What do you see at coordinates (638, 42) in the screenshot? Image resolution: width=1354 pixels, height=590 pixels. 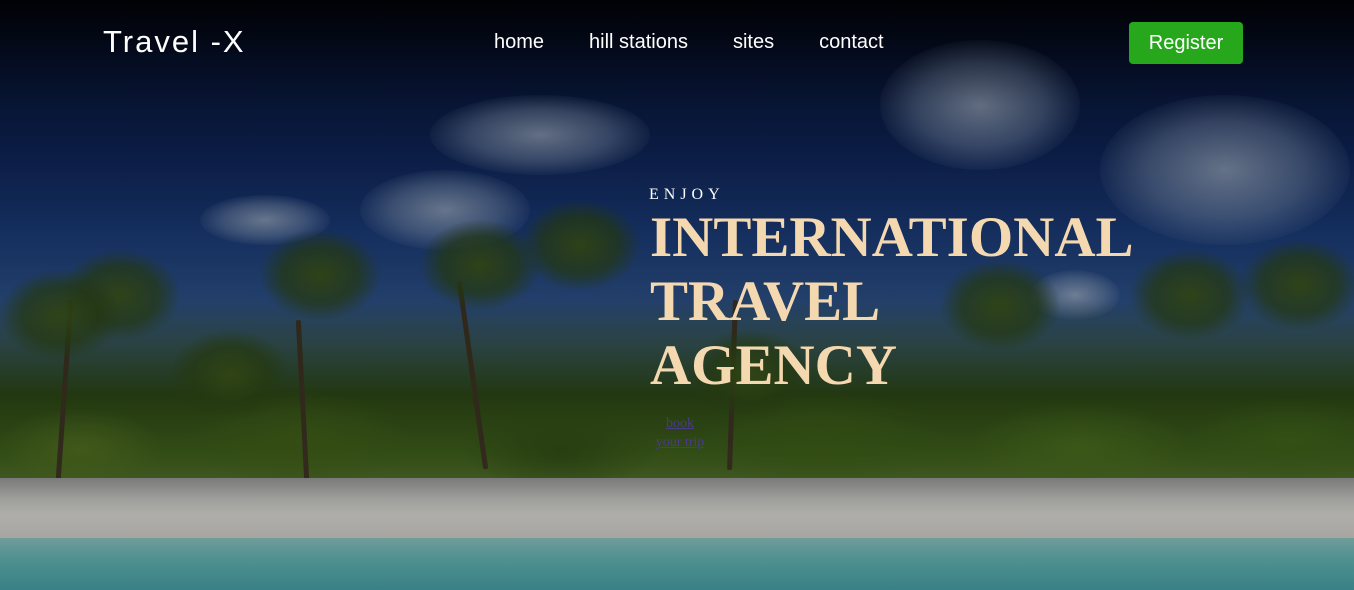 I see `nav-item-hill-stations: hill stations` at bounding box center [638, 42].